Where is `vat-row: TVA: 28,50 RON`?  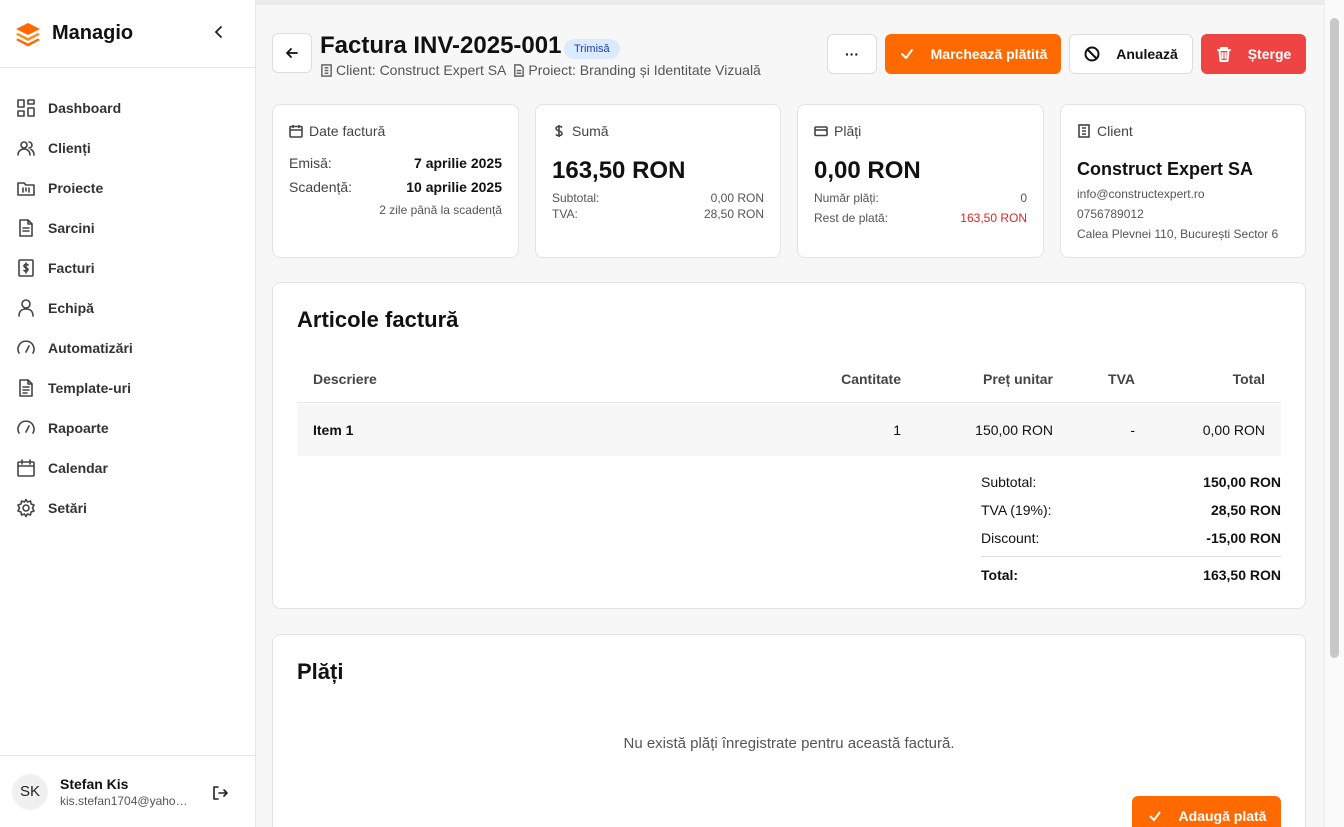
vat-row: TVA: 28,50 RON is located at coordinates (658, 214).